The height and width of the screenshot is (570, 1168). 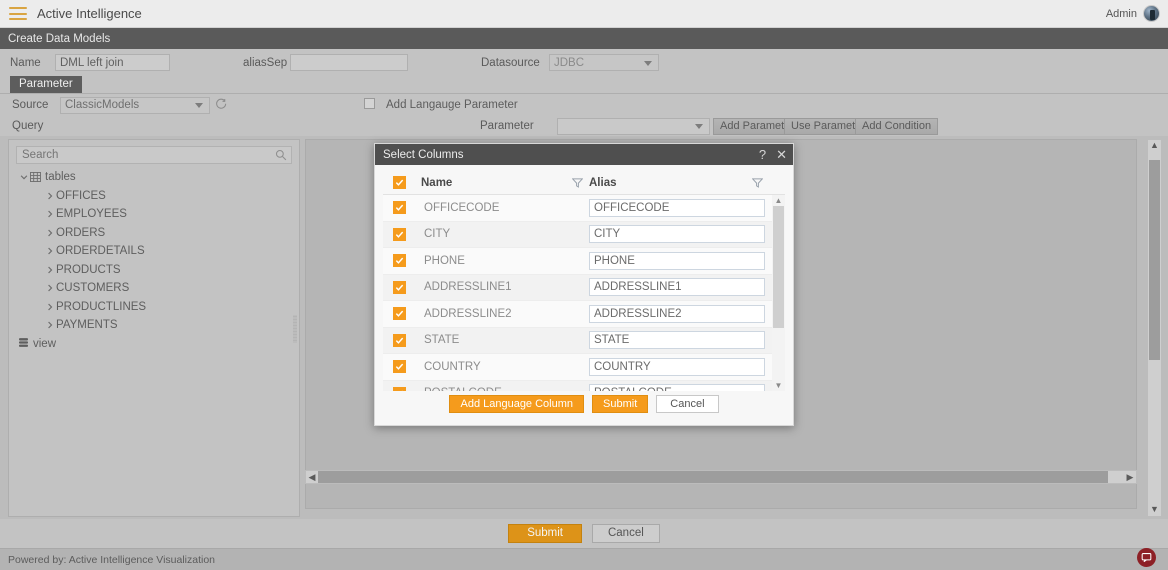 I want to click on horizontal-scrollbar: ◀ ▶, so click(x=721, y=477).